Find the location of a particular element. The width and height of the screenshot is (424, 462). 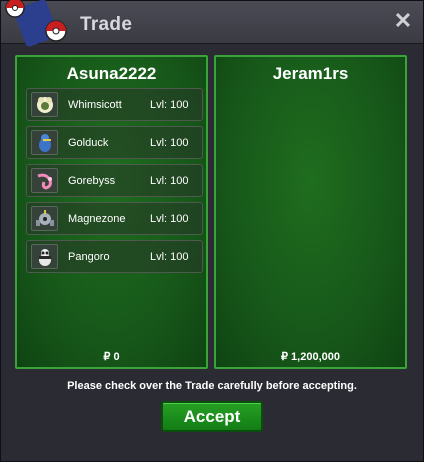

pokemon-slot-1: Whimsicott Lvl: 100 is located at coordinates (114, 104).